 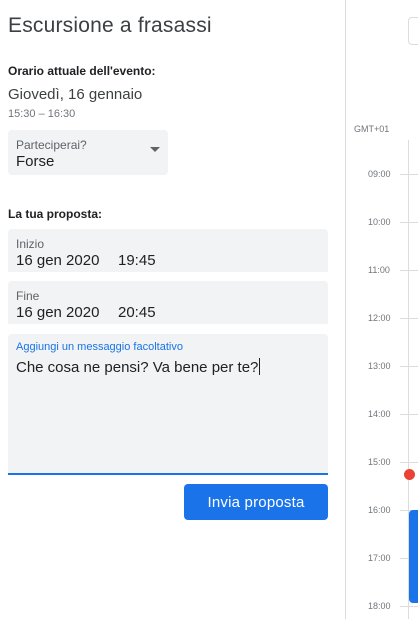 What do you see at coordinates (99, 347) in the screenshot?
I see `message-label: Aggiungi un messaggio facoltativo` at bounding box center [99, 347].